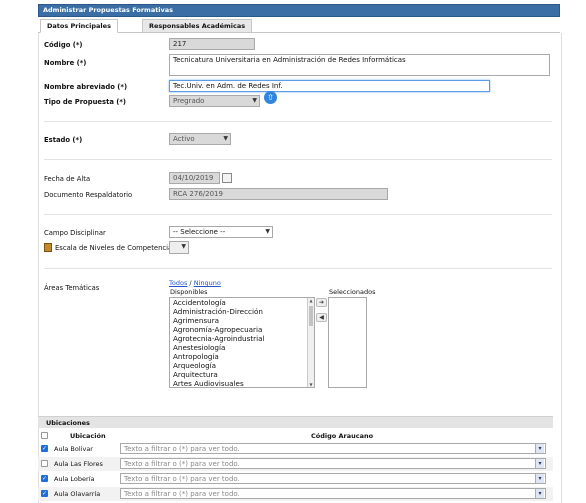 The height and width of the screenshot is (503, 586). What do you see at coordinates (194, 178) in the screenshot?
I see `fecha-alta-field: 04/10/2019` at bounding box center [194, 178].